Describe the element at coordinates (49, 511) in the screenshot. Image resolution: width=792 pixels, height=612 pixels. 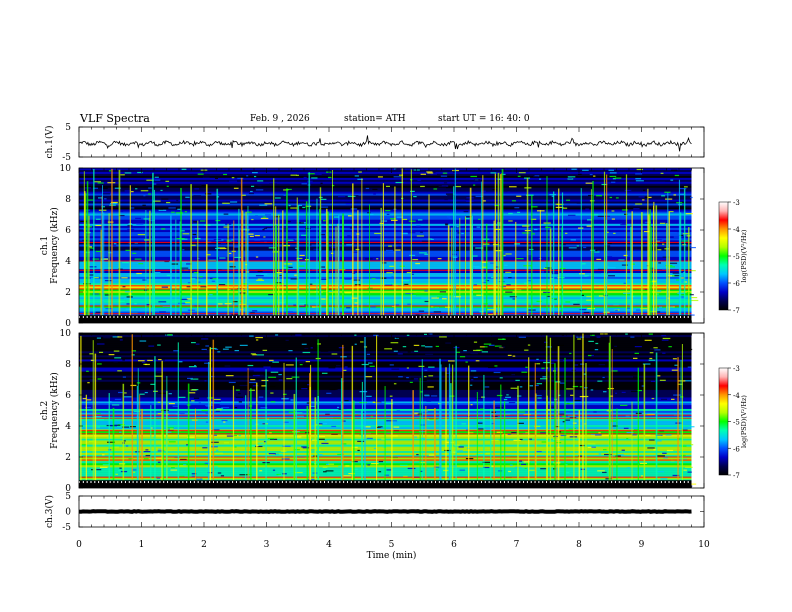
I see `y-axis-label: ch.3(V)` at that location.